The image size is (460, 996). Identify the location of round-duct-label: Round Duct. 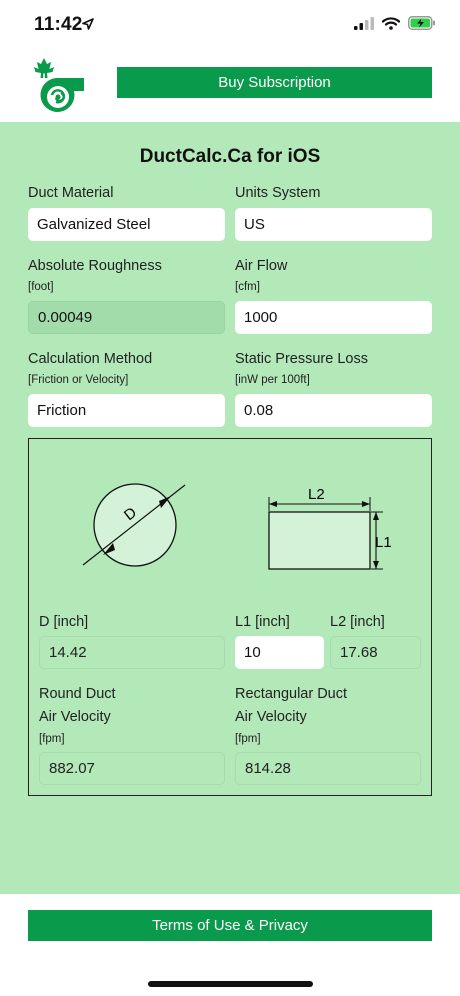
(77, 694).